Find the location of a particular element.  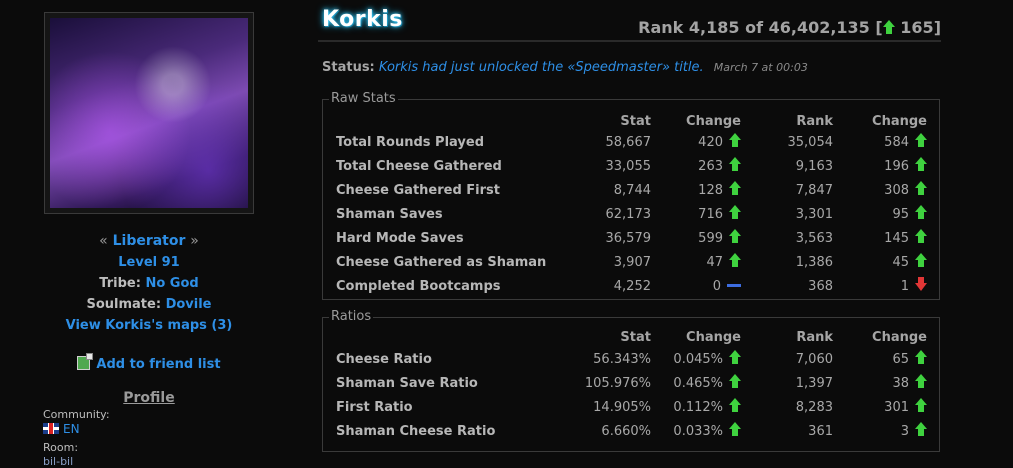

rank-change: 165 is located at coordinates (917, 27).